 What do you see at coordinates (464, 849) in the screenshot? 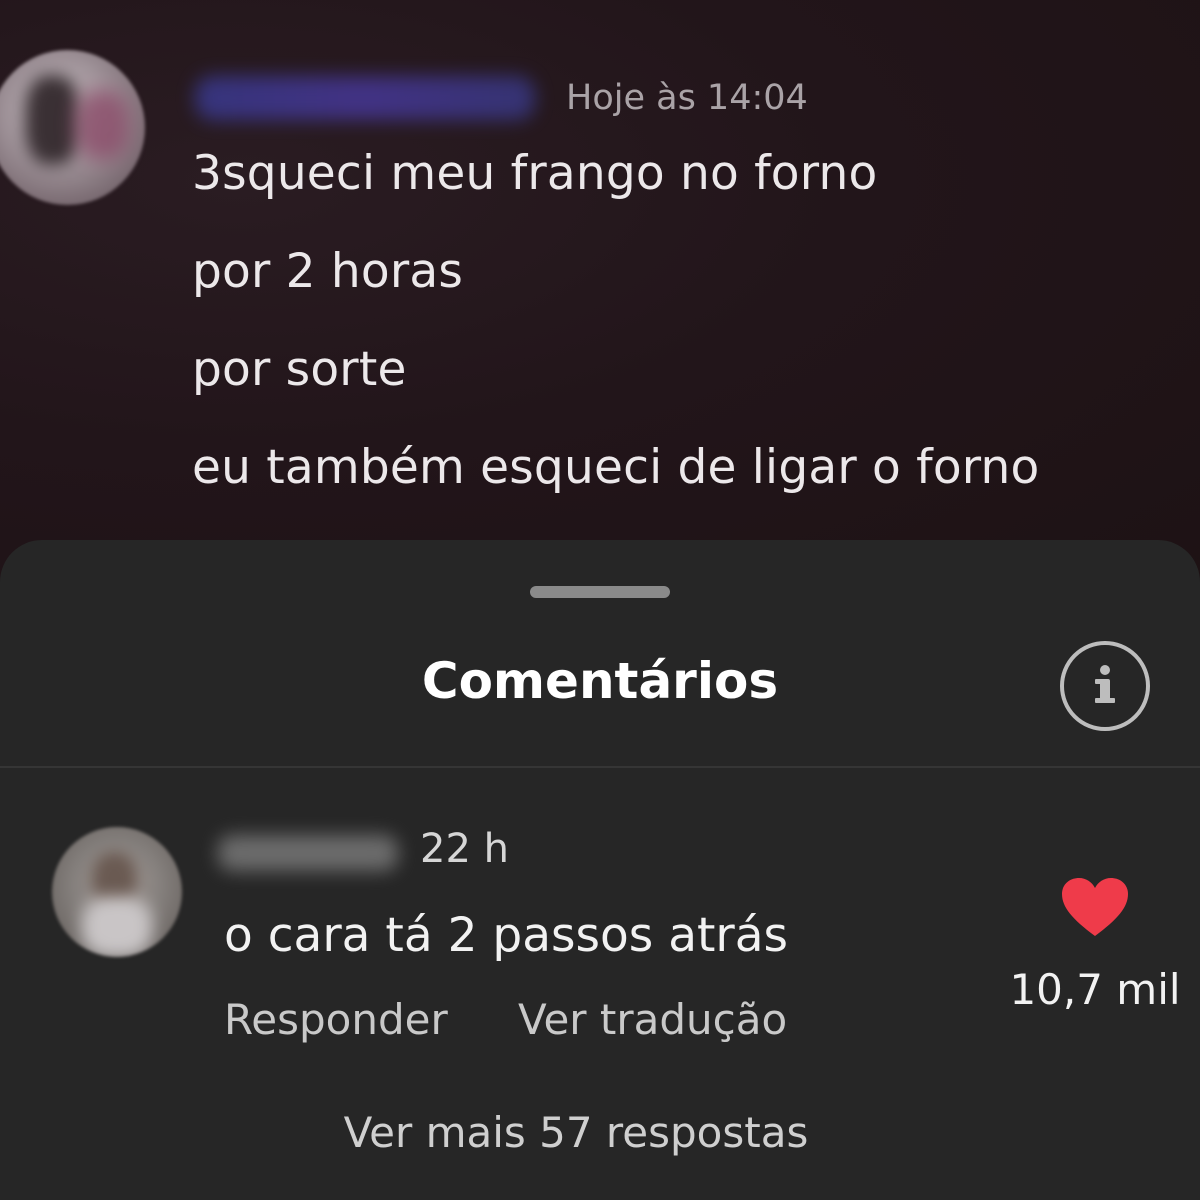
I see `comment-time: 22 h` at bounding box center [464, 849].